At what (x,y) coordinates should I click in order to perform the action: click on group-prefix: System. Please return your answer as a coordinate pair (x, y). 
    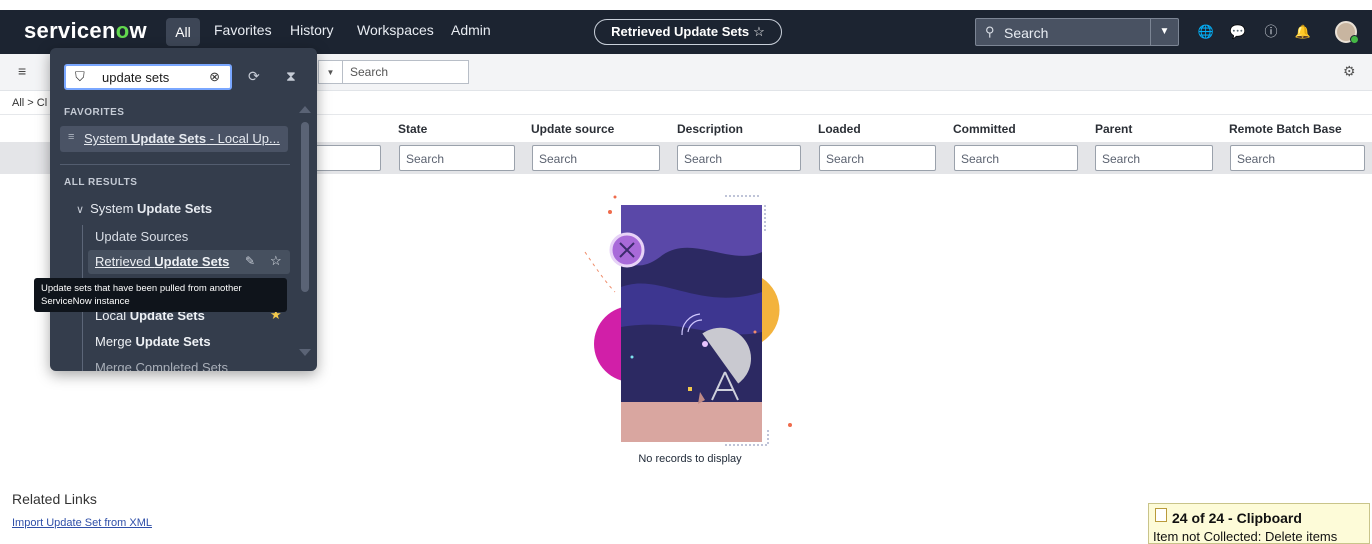
    Looking at the image, I should click on (114, 208).